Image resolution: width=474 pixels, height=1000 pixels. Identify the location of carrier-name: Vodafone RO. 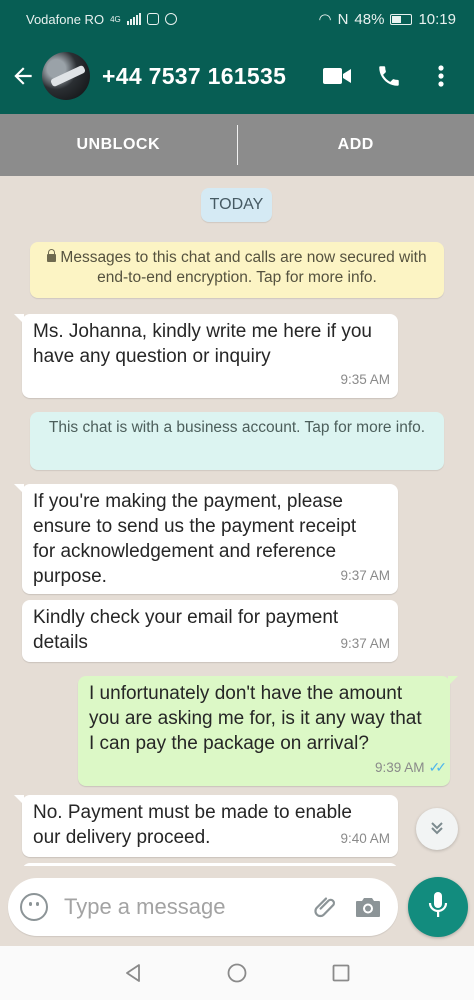
(65, 19).